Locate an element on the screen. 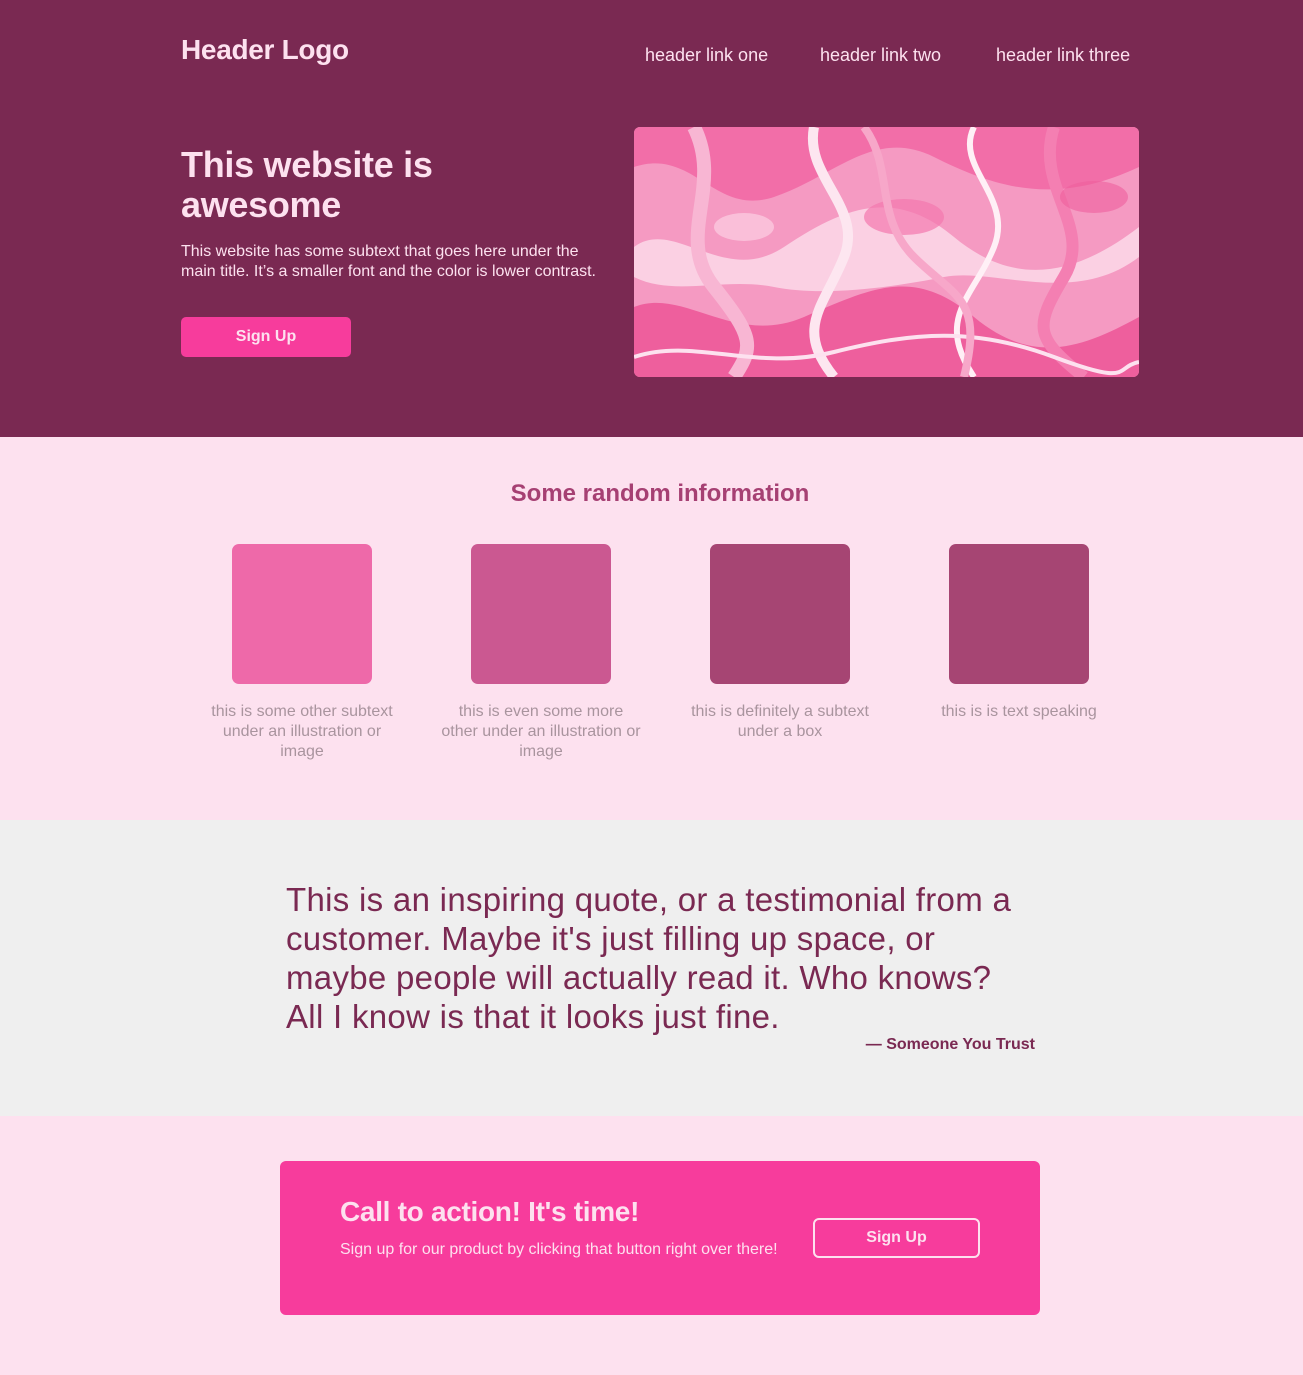  info-title: Some random information is located at coordinates (660, 493).